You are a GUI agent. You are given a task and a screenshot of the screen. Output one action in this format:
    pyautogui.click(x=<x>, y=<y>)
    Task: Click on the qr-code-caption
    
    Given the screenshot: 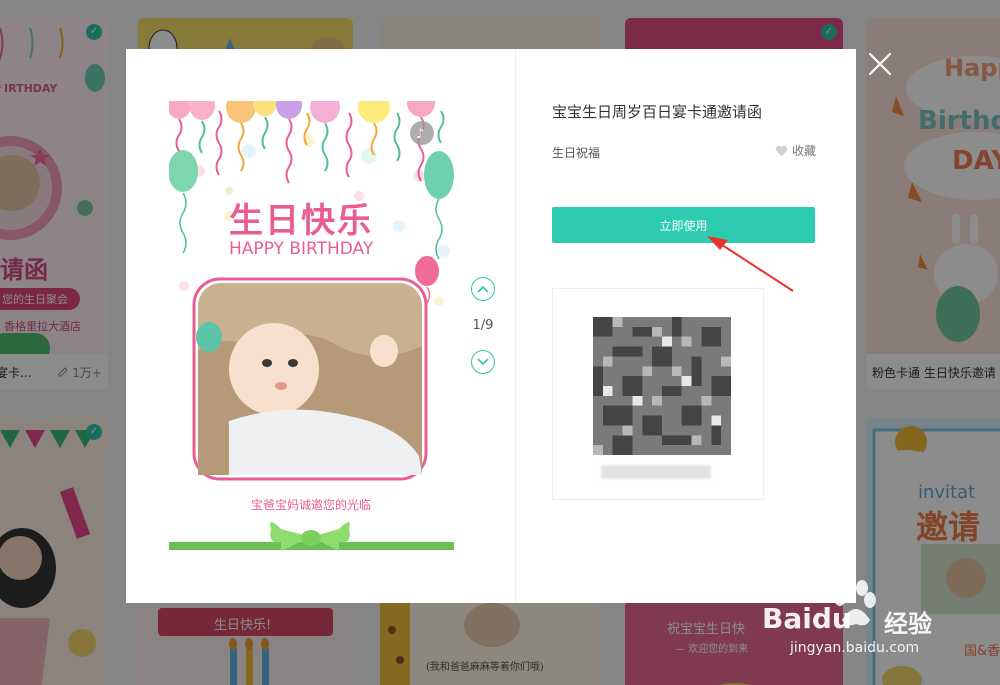 What is the action you would take?
    pyautogui.click(x=656, y=472)
    